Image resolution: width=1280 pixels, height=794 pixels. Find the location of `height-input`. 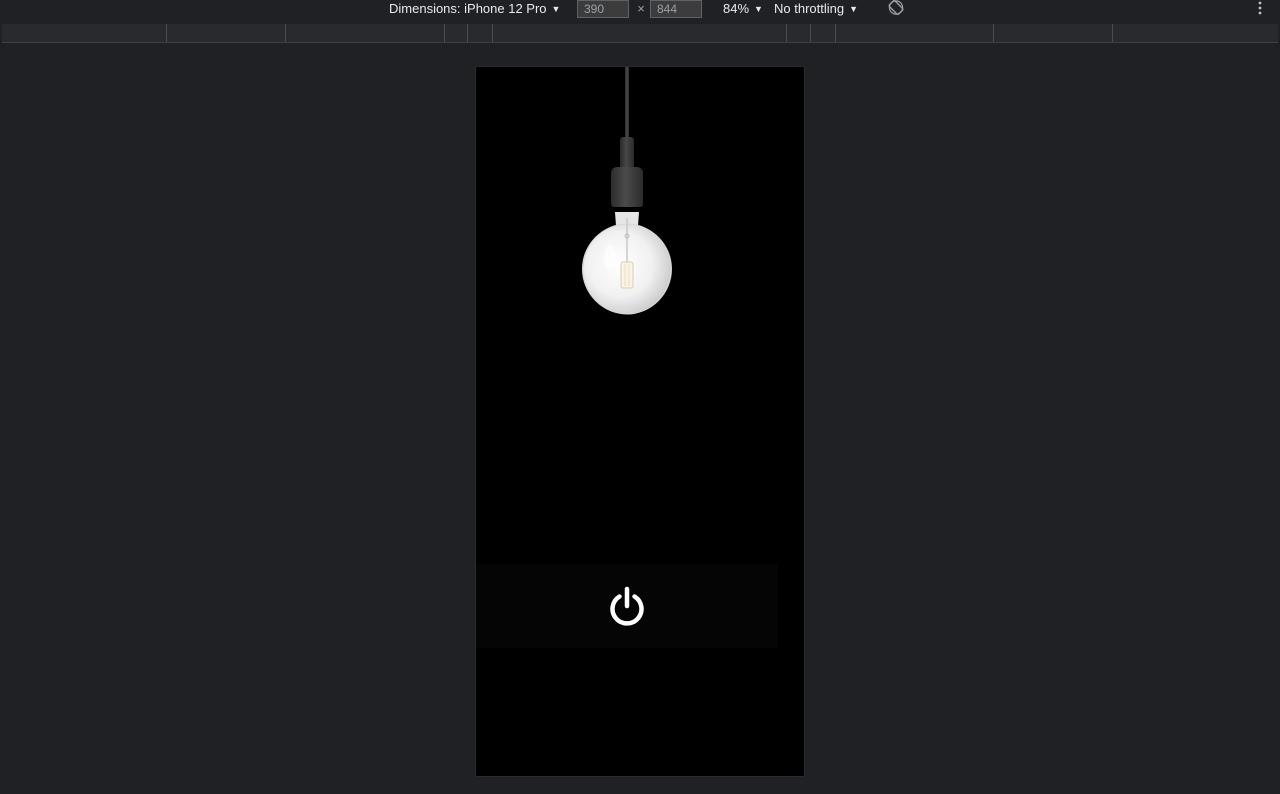

height-input is located at coordinates (676, 9).